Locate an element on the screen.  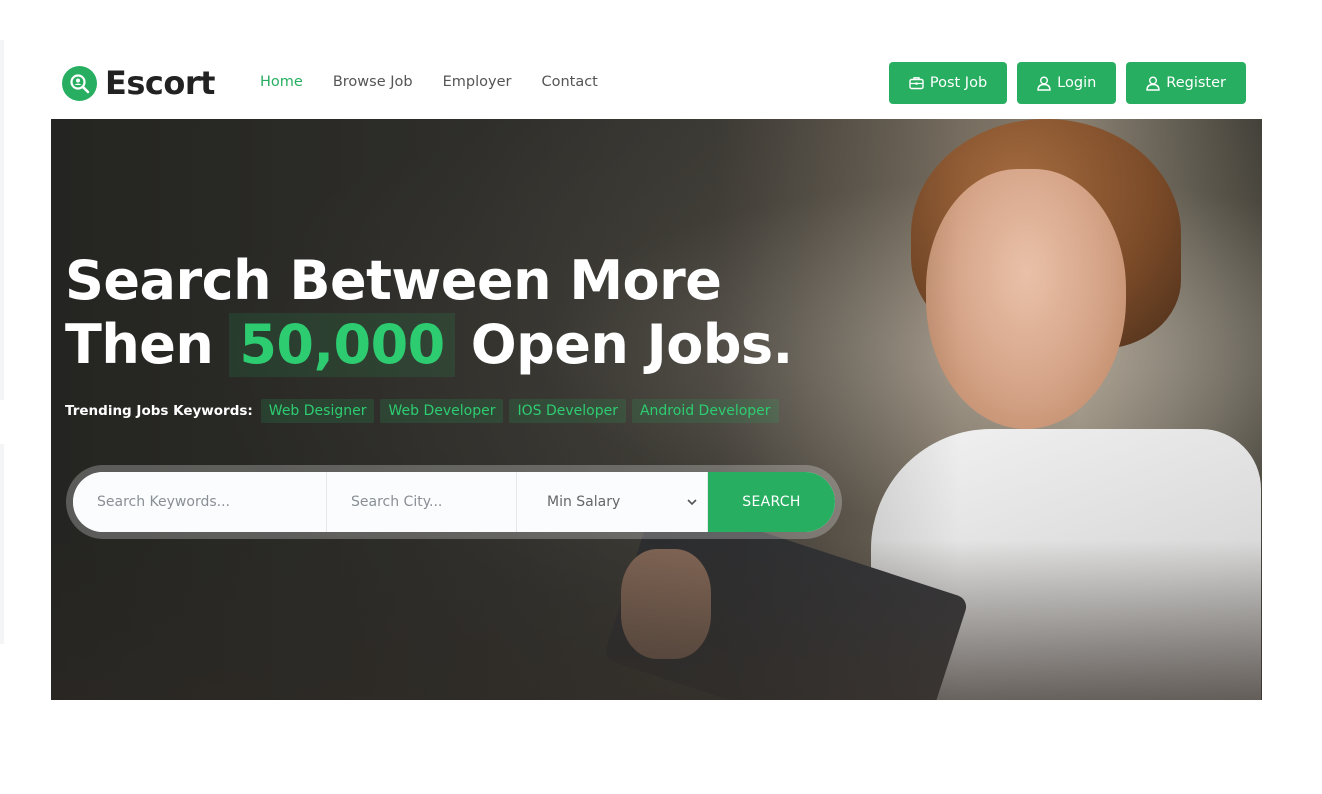
salary-select: Min Salary is located at coordinates (612, 502).